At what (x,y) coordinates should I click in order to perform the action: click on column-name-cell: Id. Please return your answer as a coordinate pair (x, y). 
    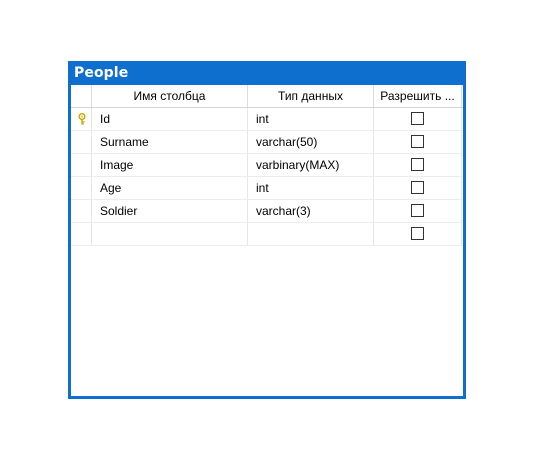
    Looking at the image, I should click on (170, 119).